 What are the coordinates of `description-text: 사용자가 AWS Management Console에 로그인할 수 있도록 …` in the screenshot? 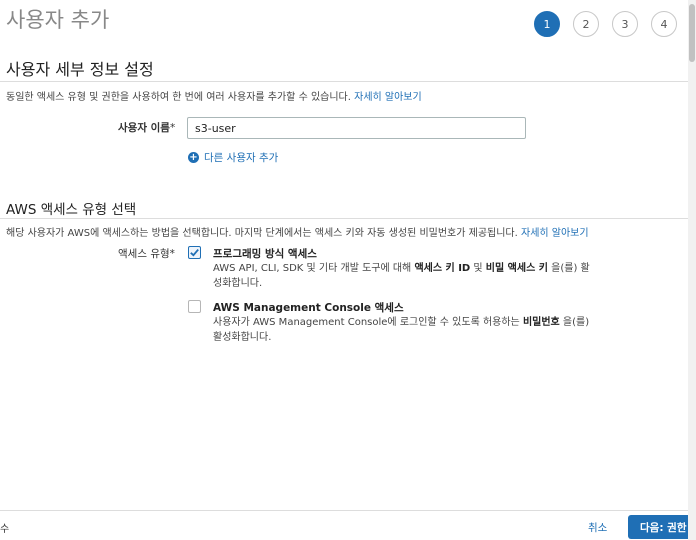 It's located at (368, 322).